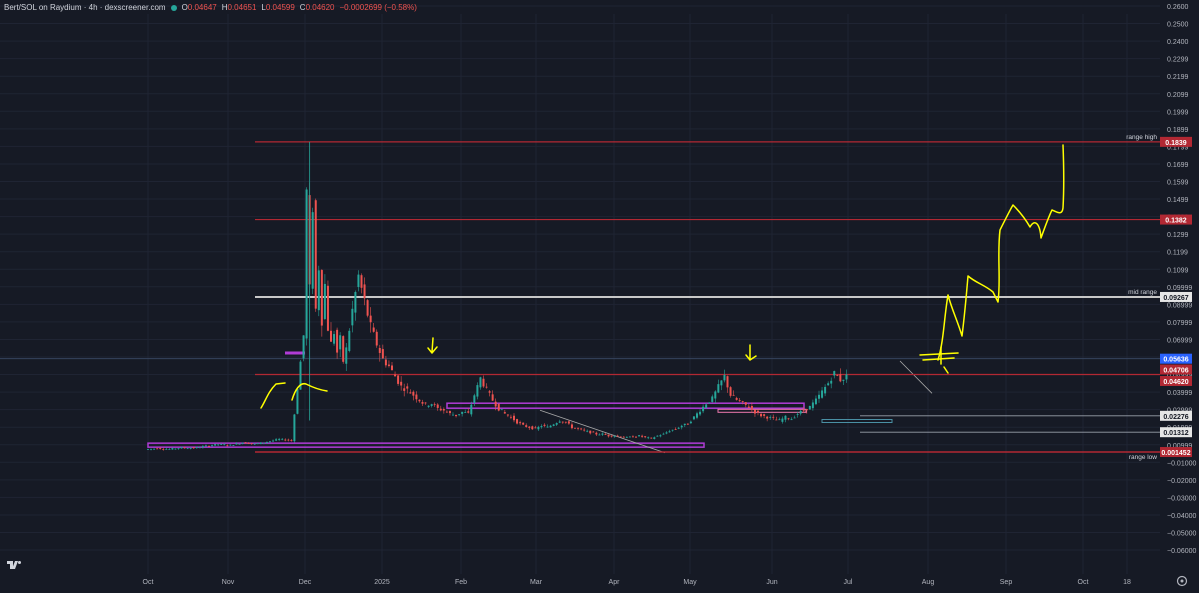 The height and width of the screenshot is (593, 1199). I want to click on settings-gear-icon, so click(1182, 581).